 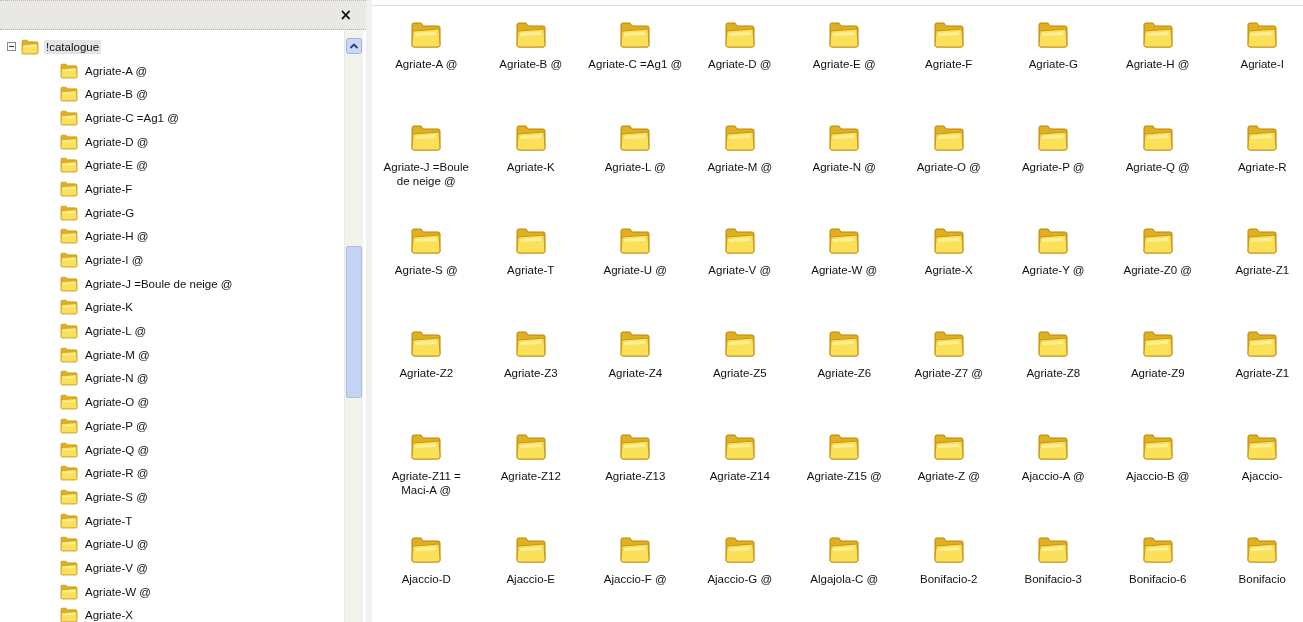 I want to click on tree-item: Agriate-F, so click(x=109, y=188).